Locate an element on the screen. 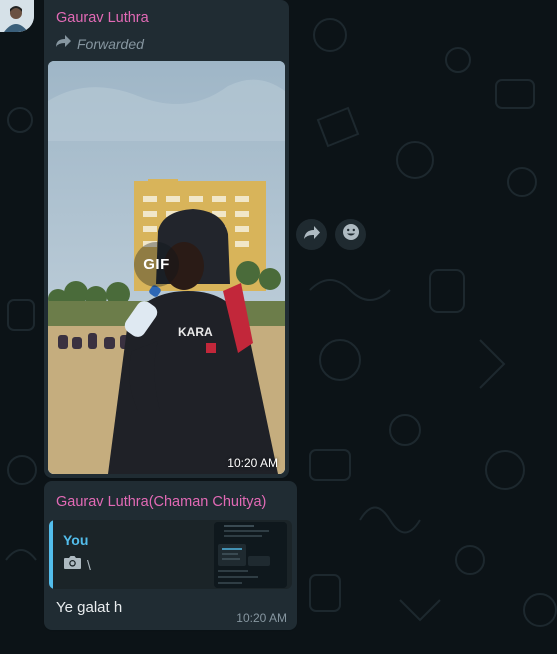 This screenshot has height=654, width=557. quote-content: \ is located at coordinates (77, 565).